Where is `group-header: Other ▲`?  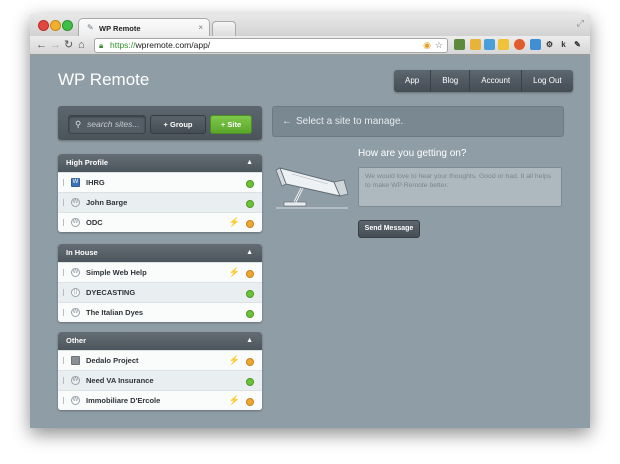
group-header: Other ▲ is located at coordinates (160, 341).